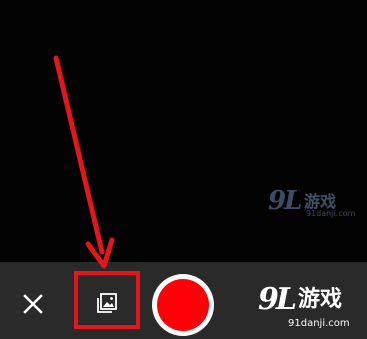  I want to click on watermark-logo: 9L, so click(285, 201).